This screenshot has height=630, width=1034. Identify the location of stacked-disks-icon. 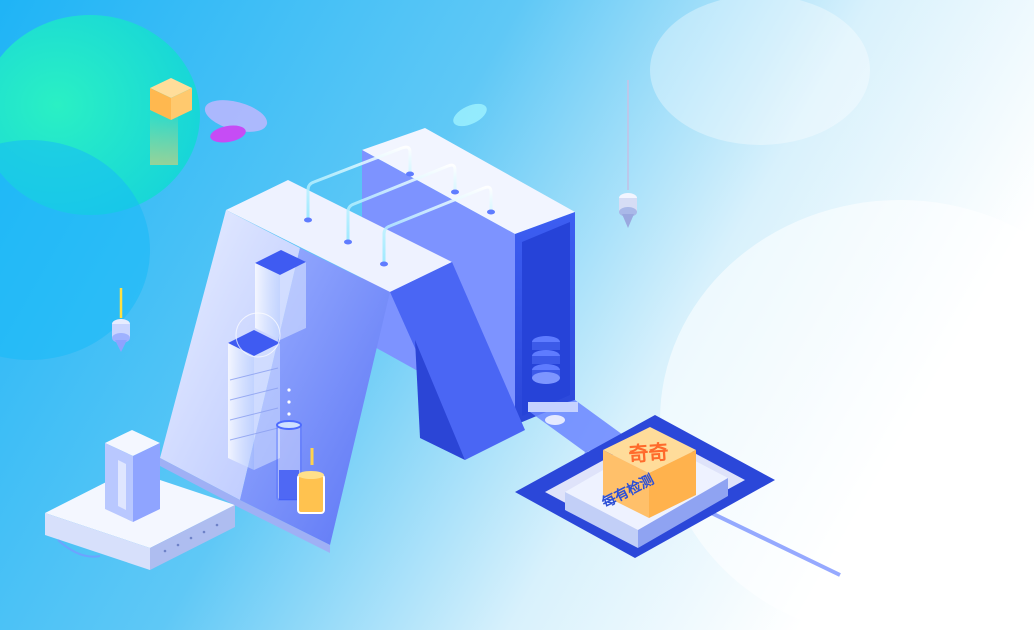
(546, 360).